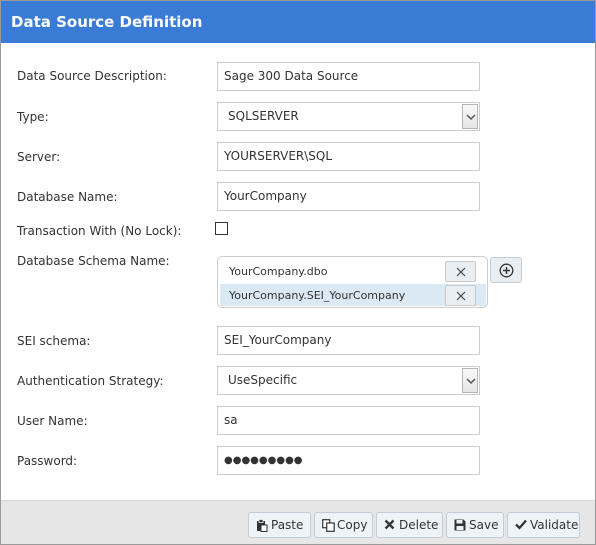 This screenshot has height=545, width=596. I want to click on server-input: YOURSERVER\SQL, so click(348, 156).